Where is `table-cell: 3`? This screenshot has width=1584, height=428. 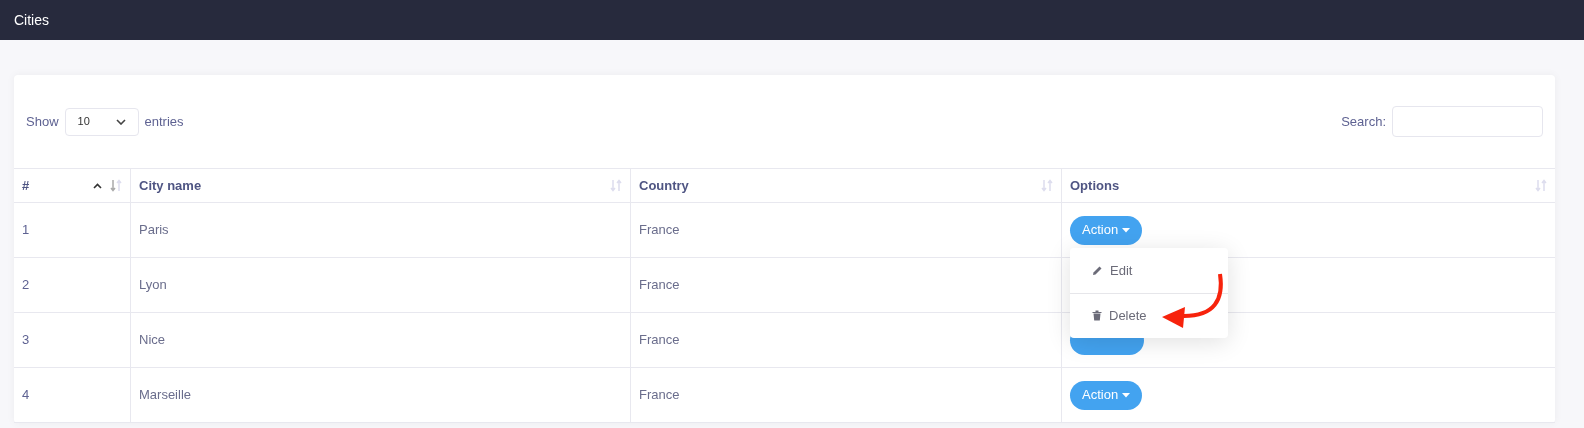
table-cell: 3 is located at coordinates (72, 340).